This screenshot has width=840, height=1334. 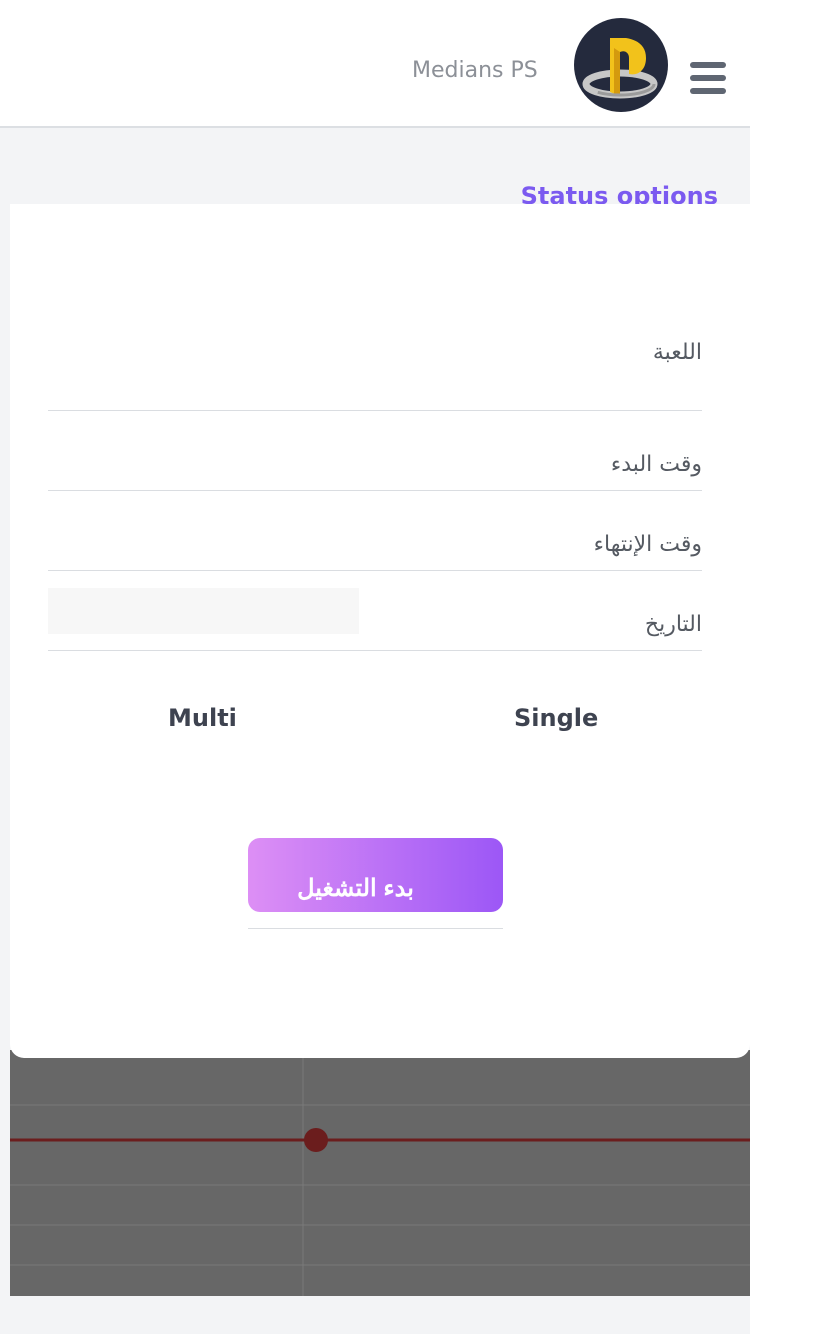 I want to click on start-session-button: بدء التشغيل, so click(x=375, y=875).